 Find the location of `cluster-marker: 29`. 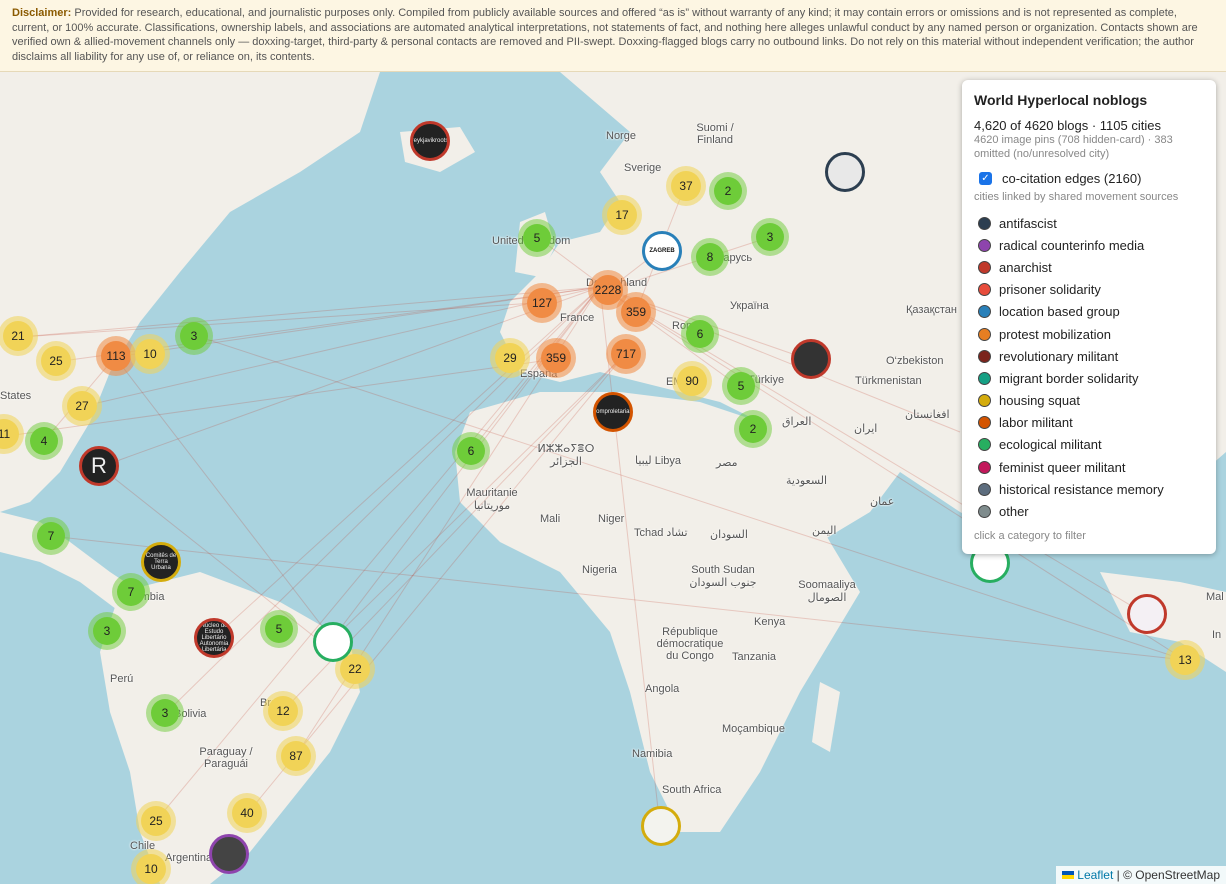

cluster-marker: 29 is located at coordinates (510, 358).